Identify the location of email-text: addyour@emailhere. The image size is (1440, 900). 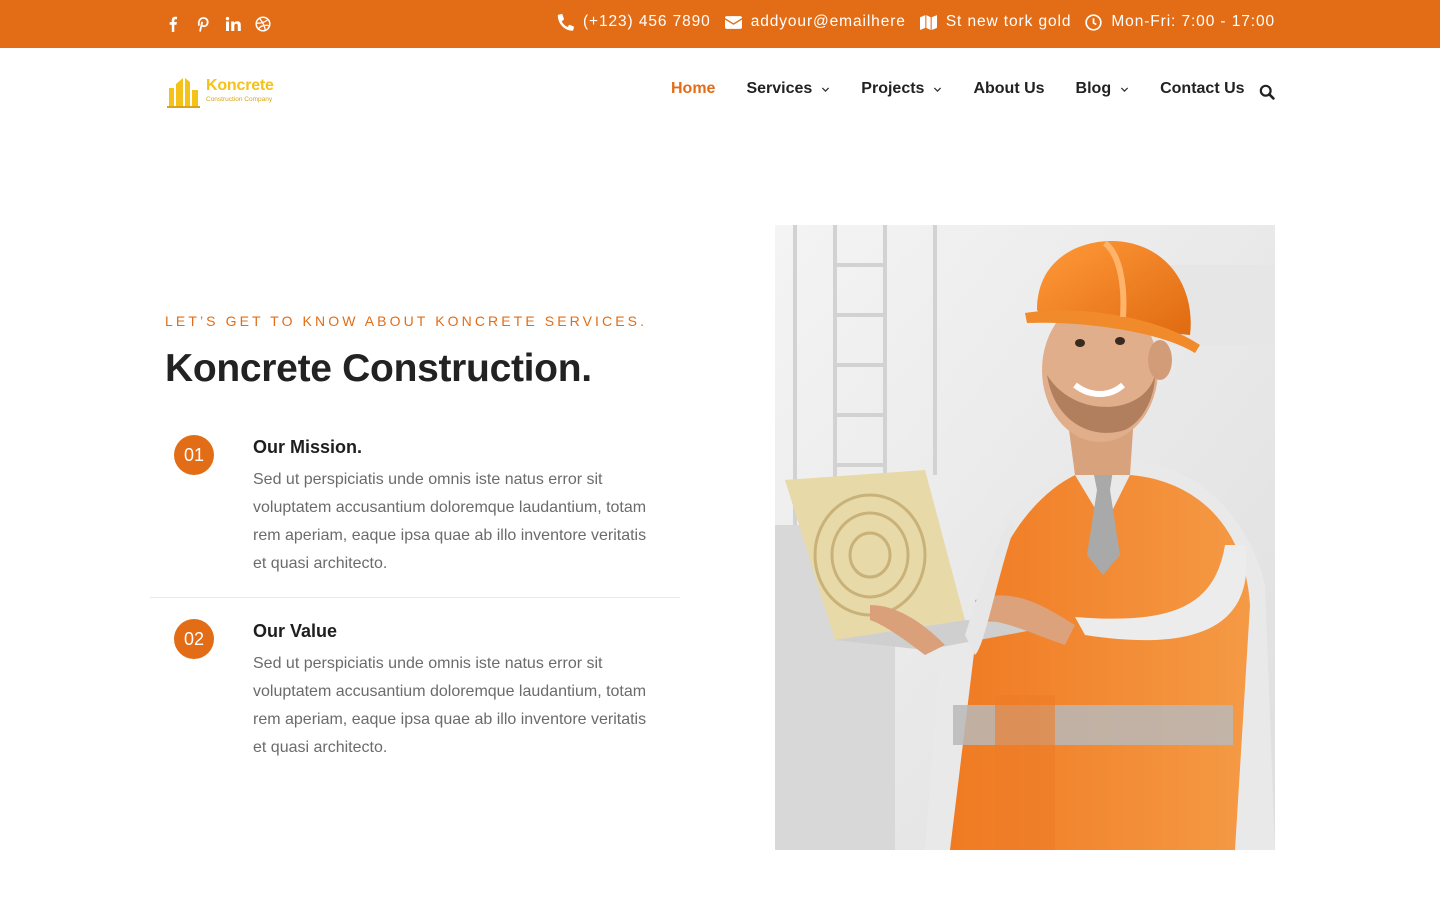
(828, 21).